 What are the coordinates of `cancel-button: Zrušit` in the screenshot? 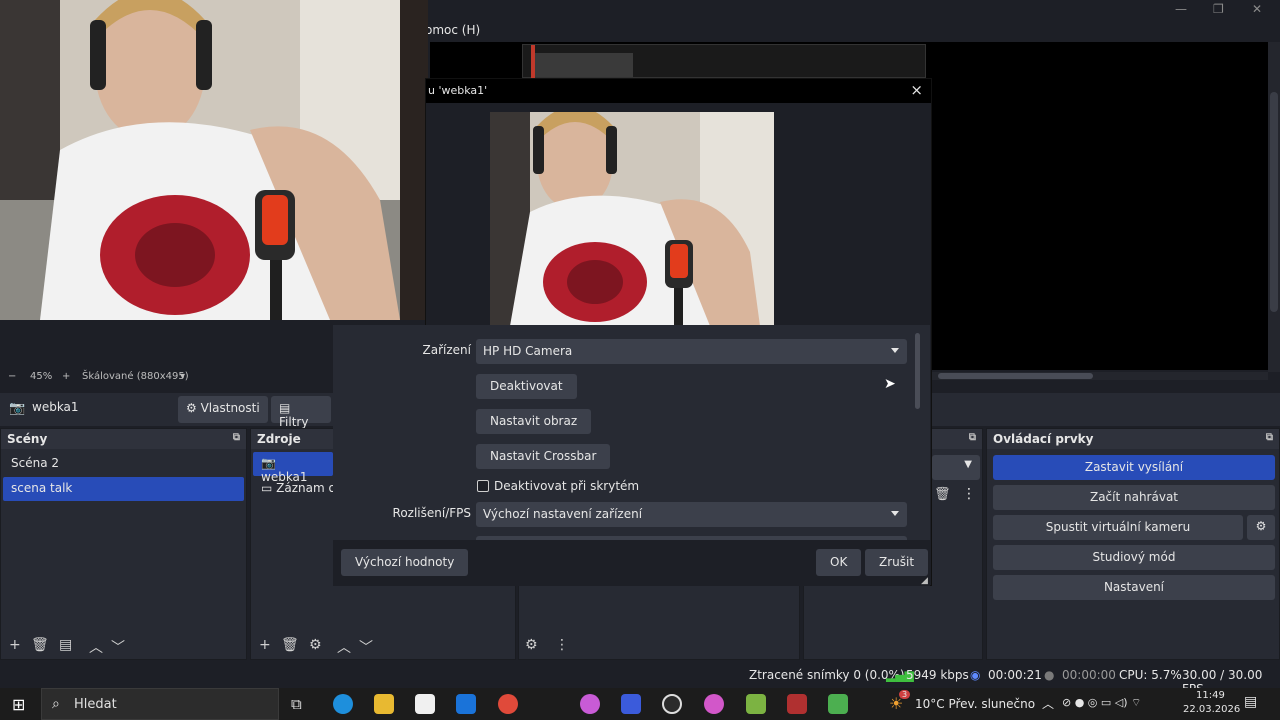 It's located at (897, 562).